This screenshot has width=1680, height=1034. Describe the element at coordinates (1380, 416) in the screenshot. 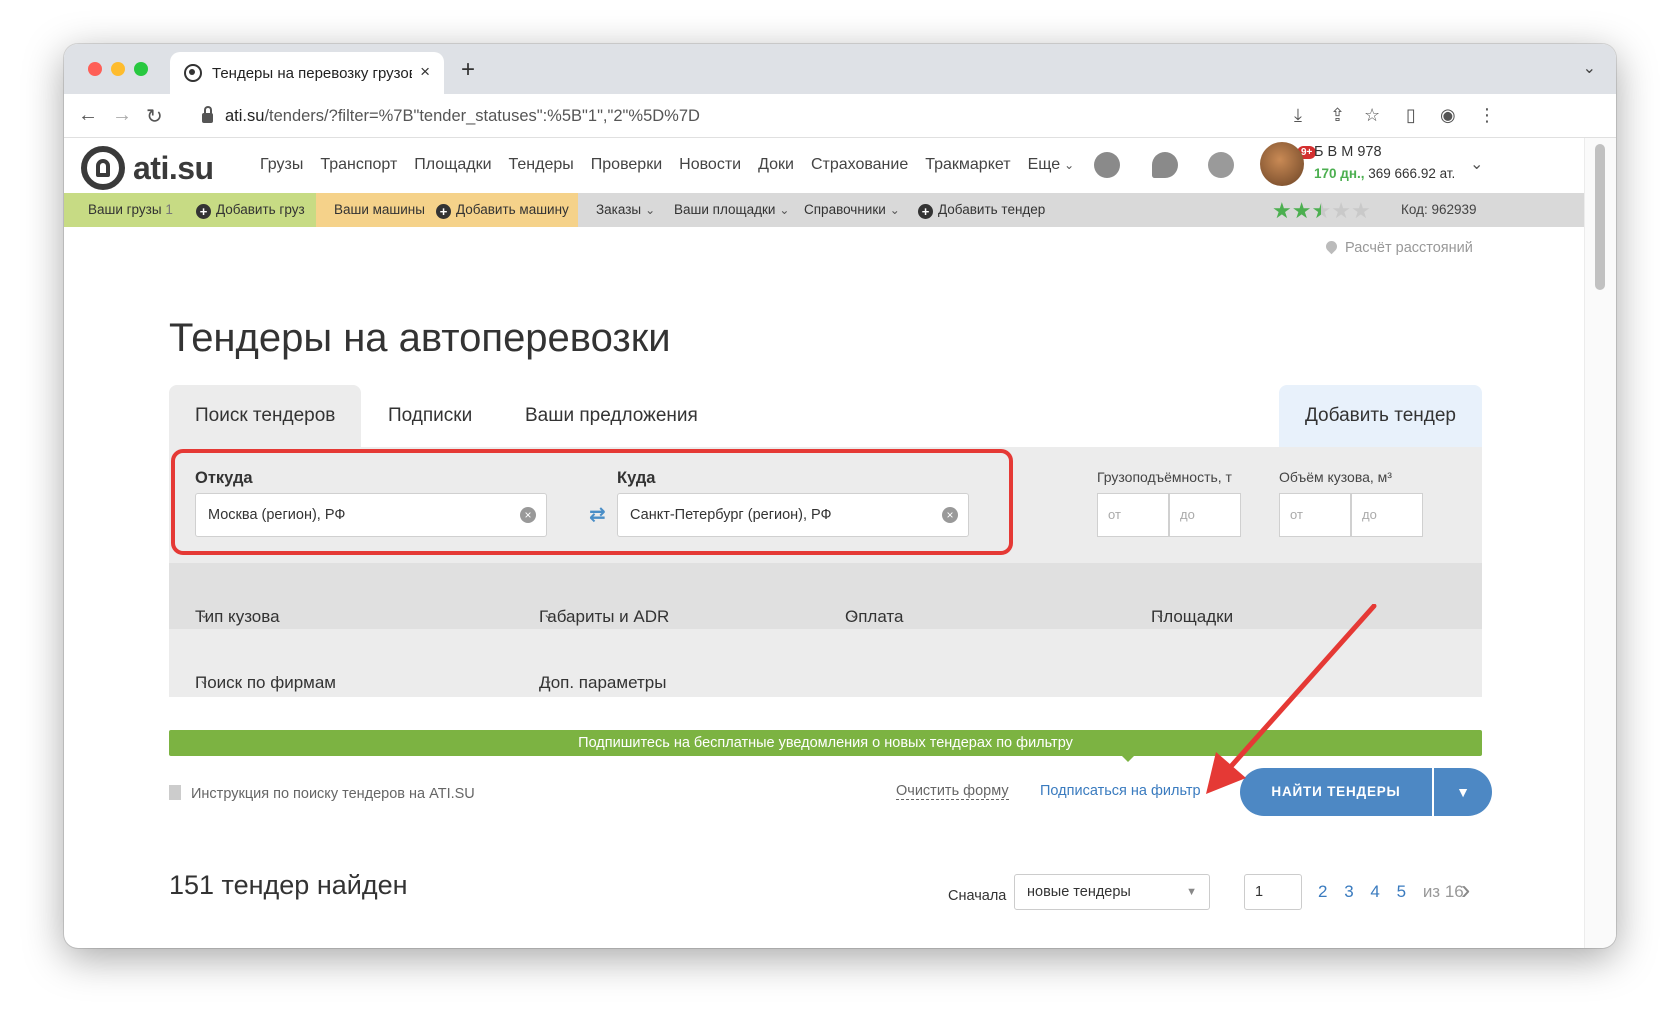

I see `tab-add-tender: Добавить тендер` at that location.